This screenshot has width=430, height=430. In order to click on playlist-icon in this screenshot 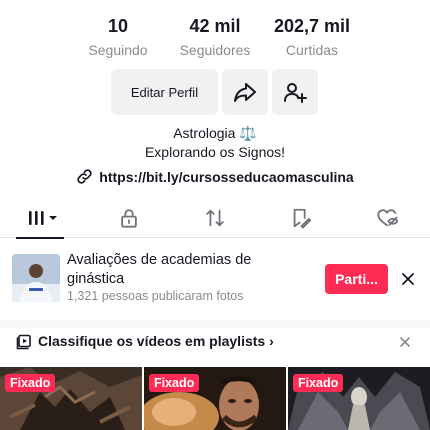, I will do `click(23, 342)`.